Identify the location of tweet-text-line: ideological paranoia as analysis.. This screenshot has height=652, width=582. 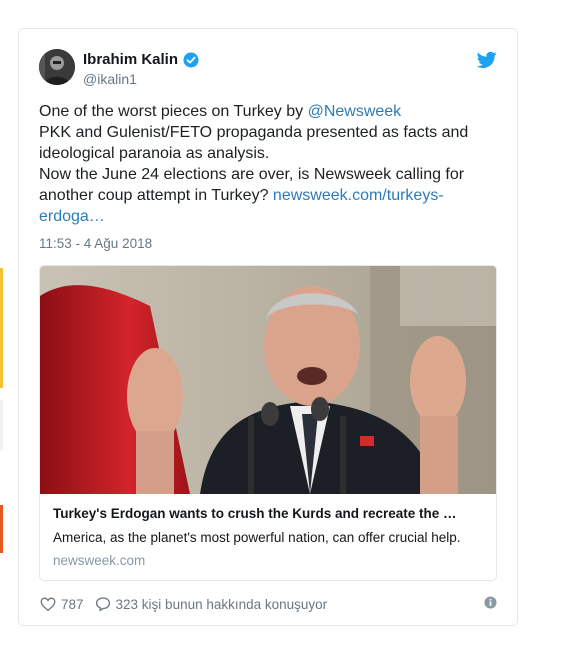
(154, 153).